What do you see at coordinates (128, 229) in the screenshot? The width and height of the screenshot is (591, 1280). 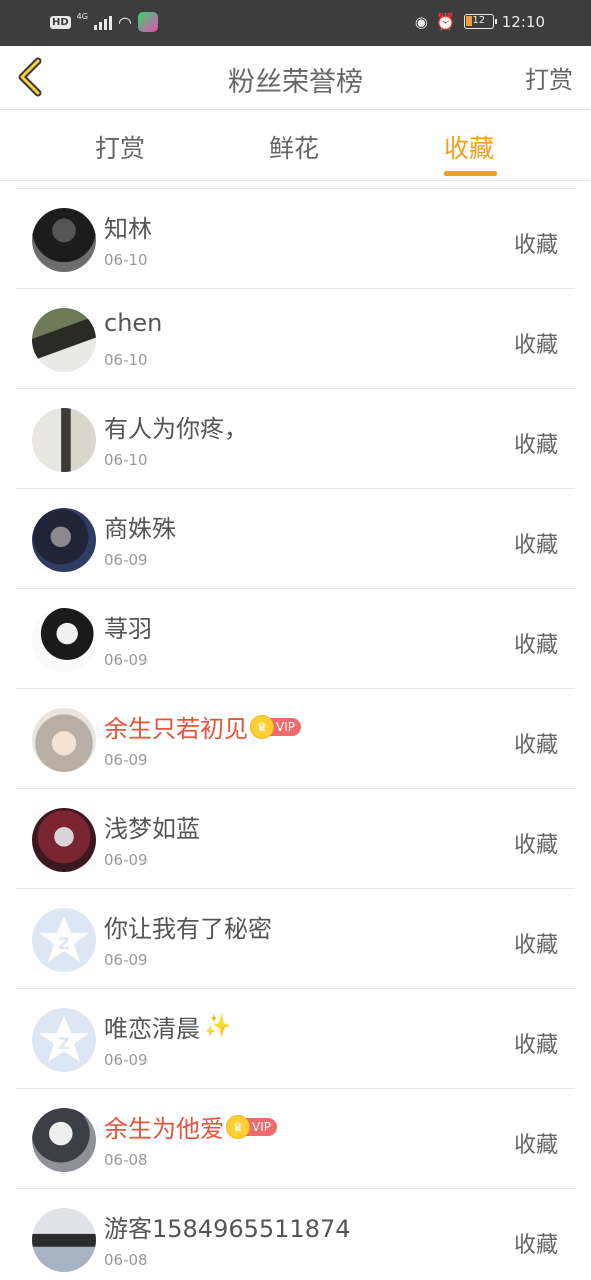 I see `user-name: 知林` at bounding box center [128, 229].